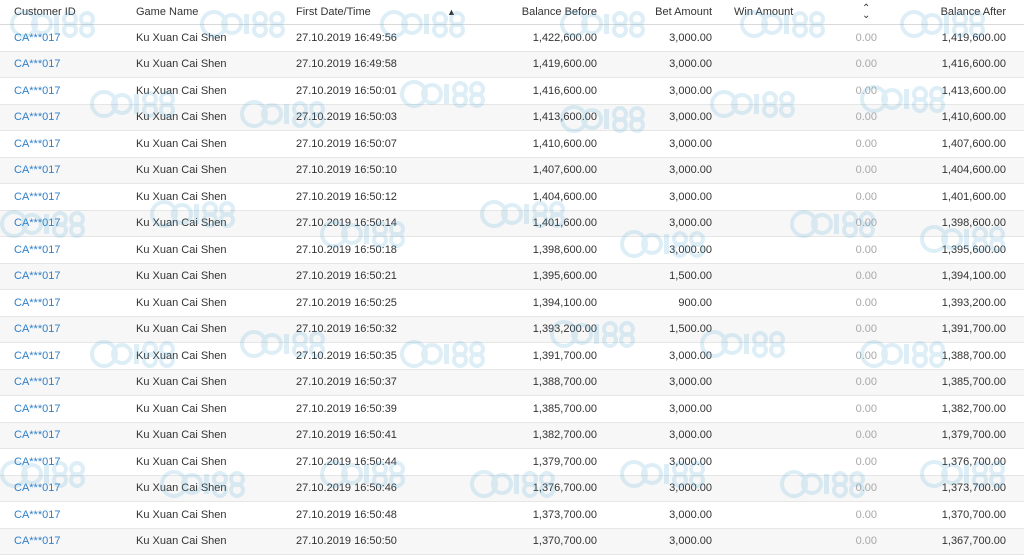 Image resolution: width=1024 pixels, height=555 pixels. Describe the element at coordinates (518, 250) in the screenshot. I see `balance-before-cell: 1,398,600.00` at that location.